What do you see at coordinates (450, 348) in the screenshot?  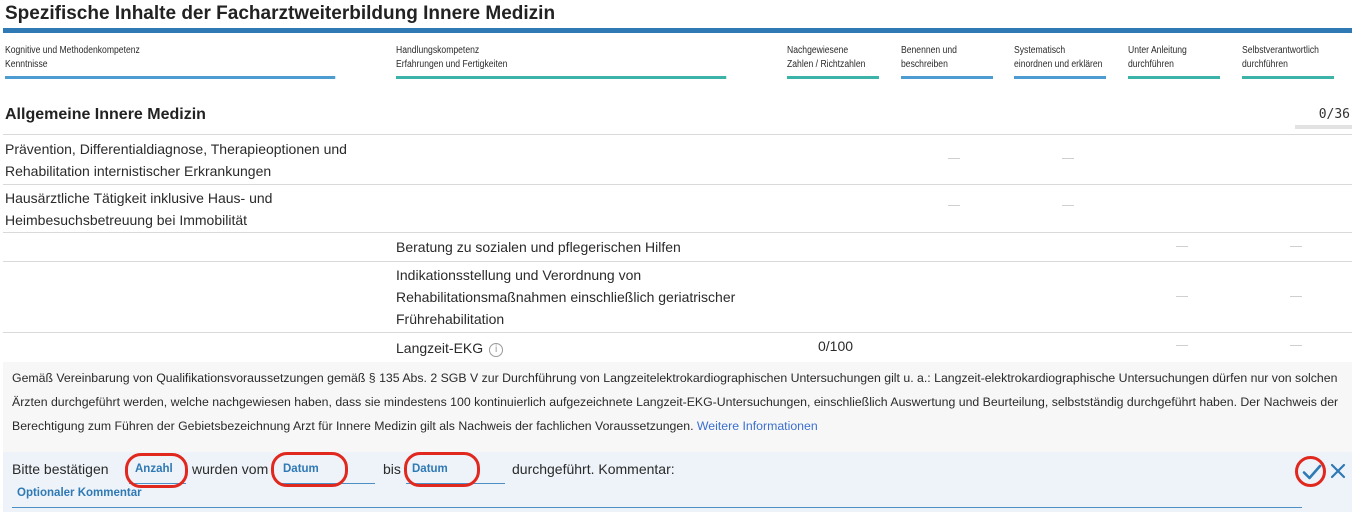 I see `skill-item-langzeit-ekg: Langzeit-EKG i` at bounding box center [450, 348].